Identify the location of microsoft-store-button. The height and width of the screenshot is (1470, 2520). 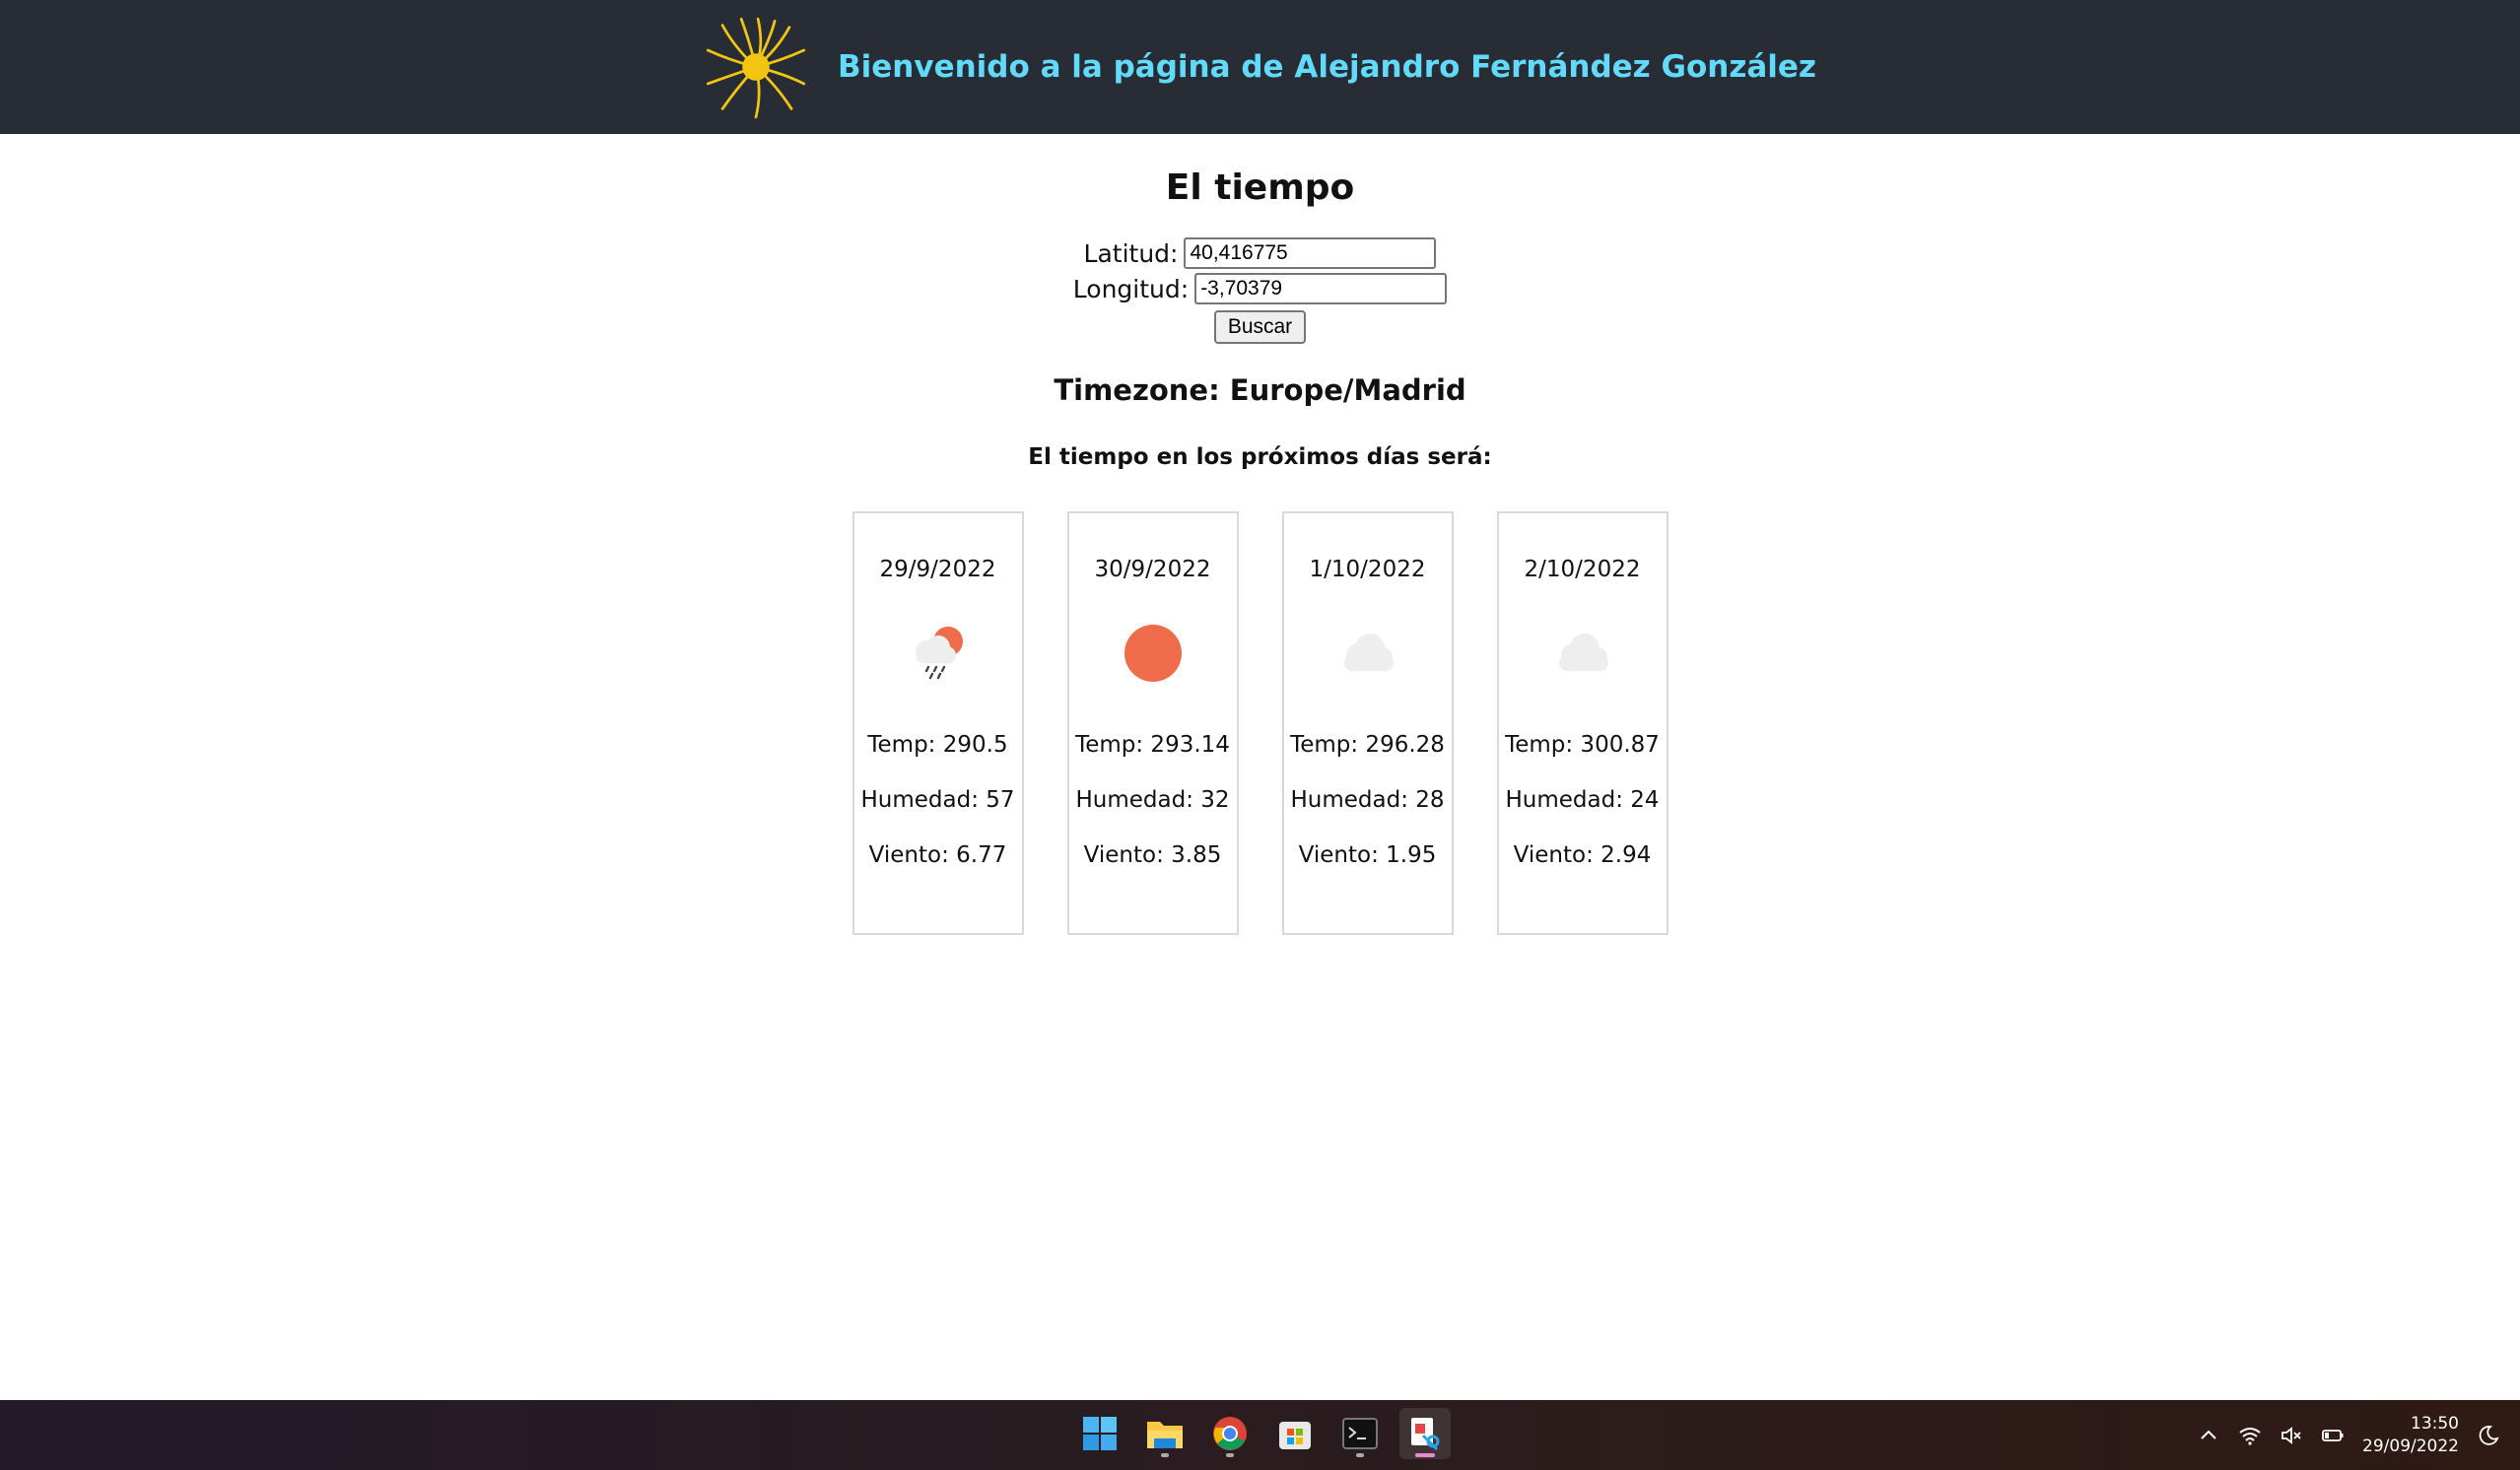
(1295, 1433).